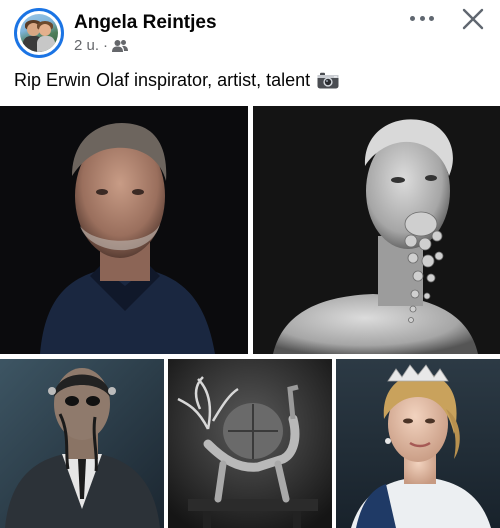 This screenshot has width=500, height=528. I want to click on author-name: Angela Reintjes, so click(145, 23).